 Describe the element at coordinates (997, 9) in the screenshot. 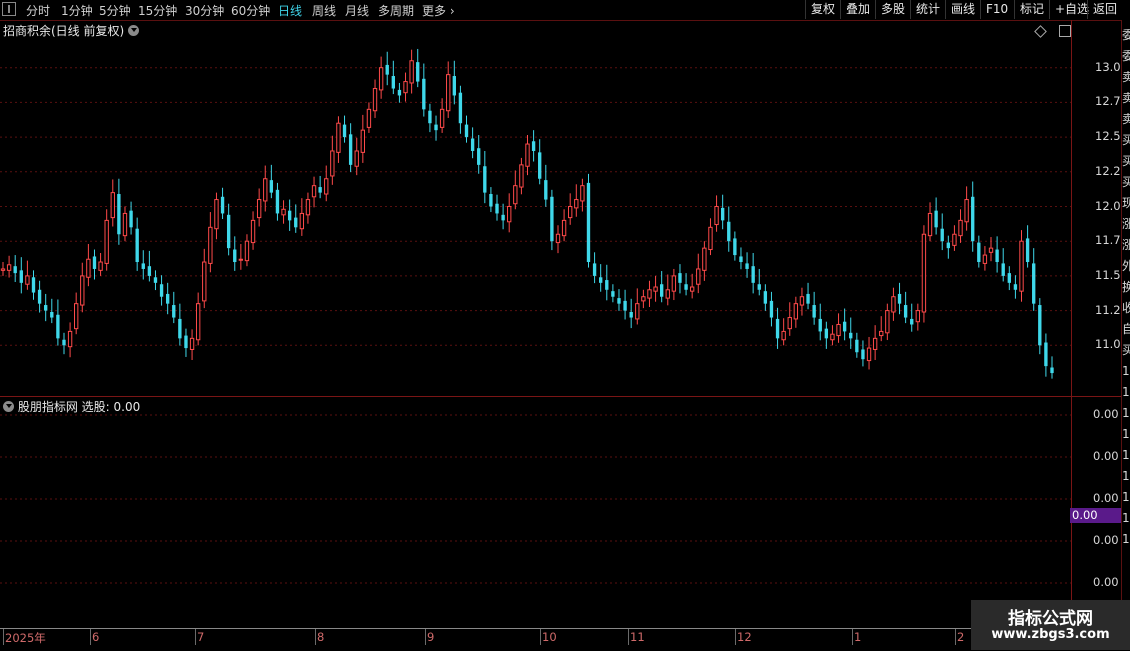

I see `f10-button: F10` at that location.